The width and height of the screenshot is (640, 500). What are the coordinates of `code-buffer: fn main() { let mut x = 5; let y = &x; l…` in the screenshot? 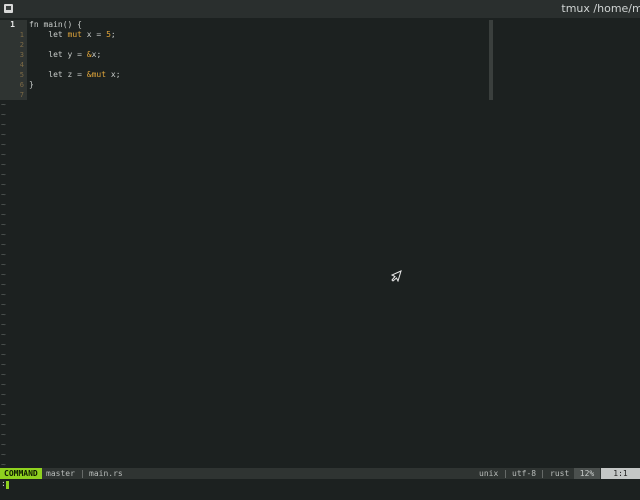 It's located at (259, 60).